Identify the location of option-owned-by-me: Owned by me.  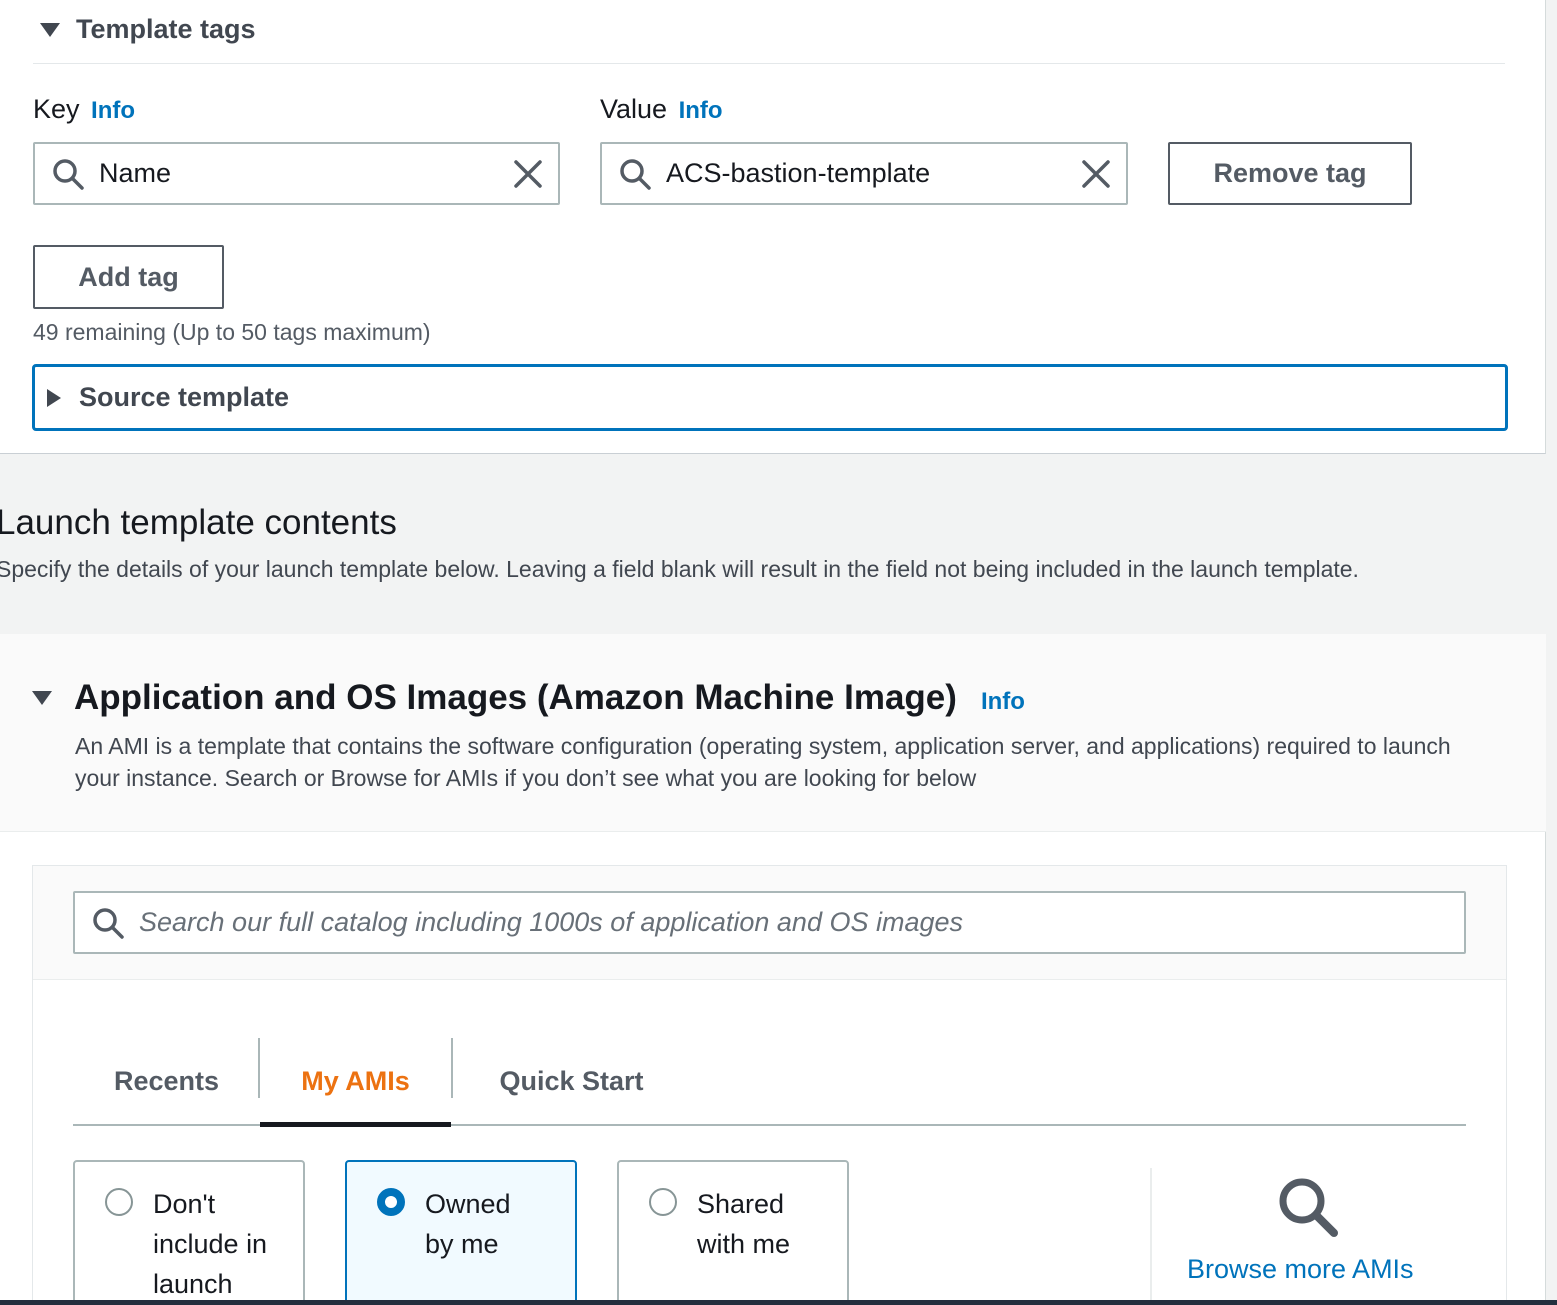
(461, 1232).